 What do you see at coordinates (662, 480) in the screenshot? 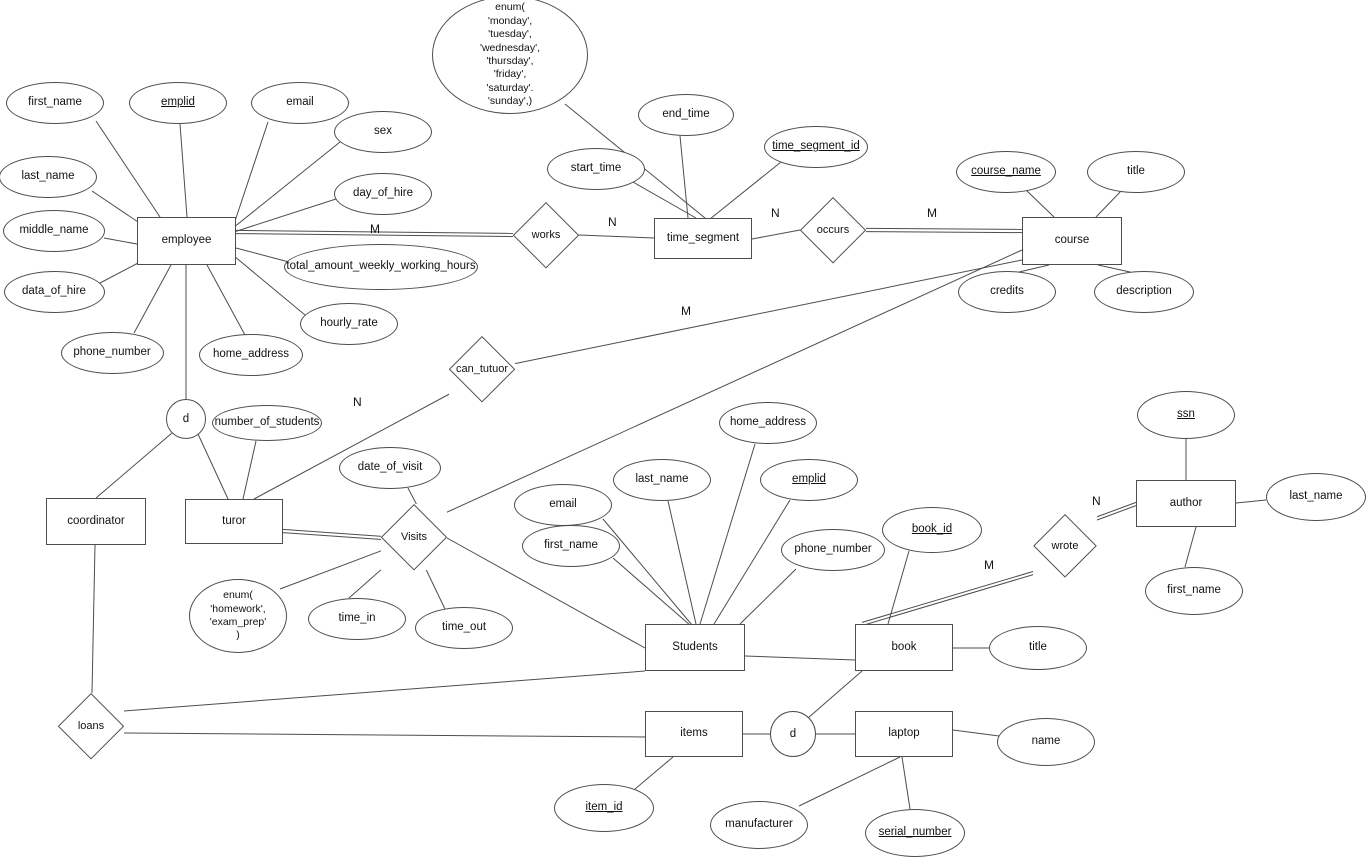
I see `attribute-stu-last_name: last_name` at bounding box center [662, 480].